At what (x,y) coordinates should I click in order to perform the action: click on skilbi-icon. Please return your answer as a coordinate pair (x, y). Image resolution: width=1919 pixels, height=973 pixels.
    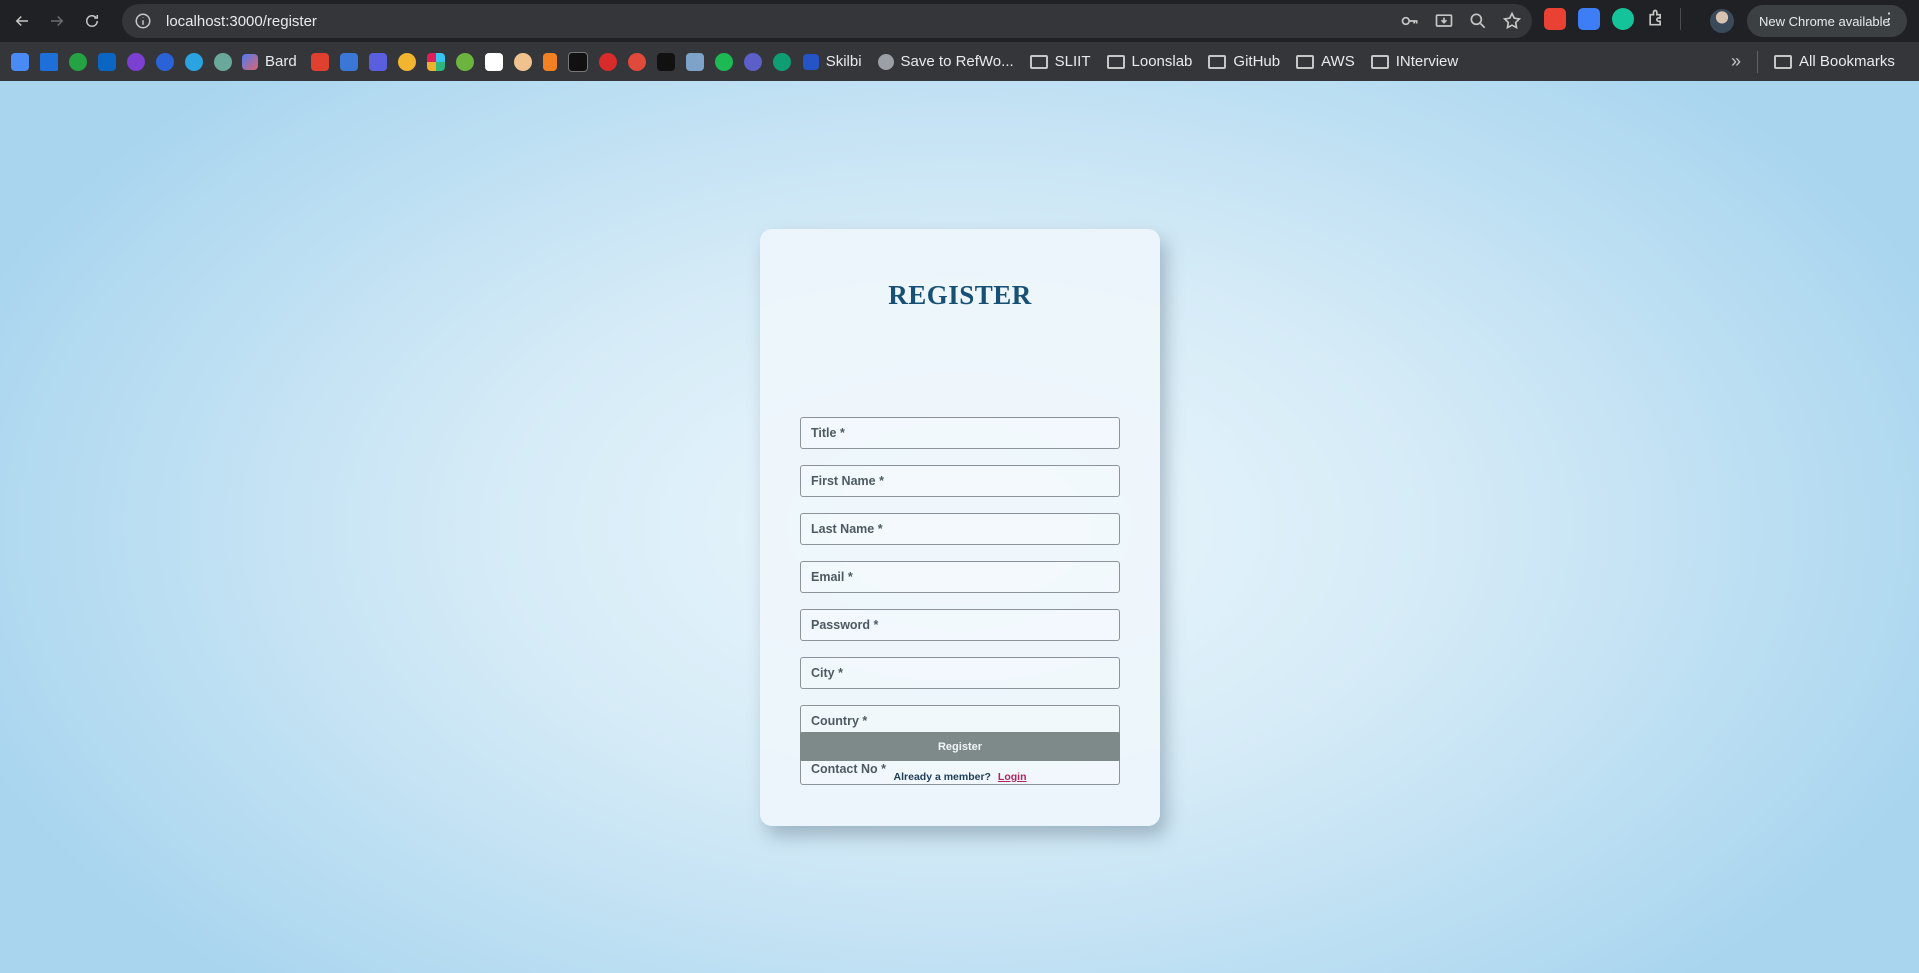
    Looking at the image, I should click on (810, 61).